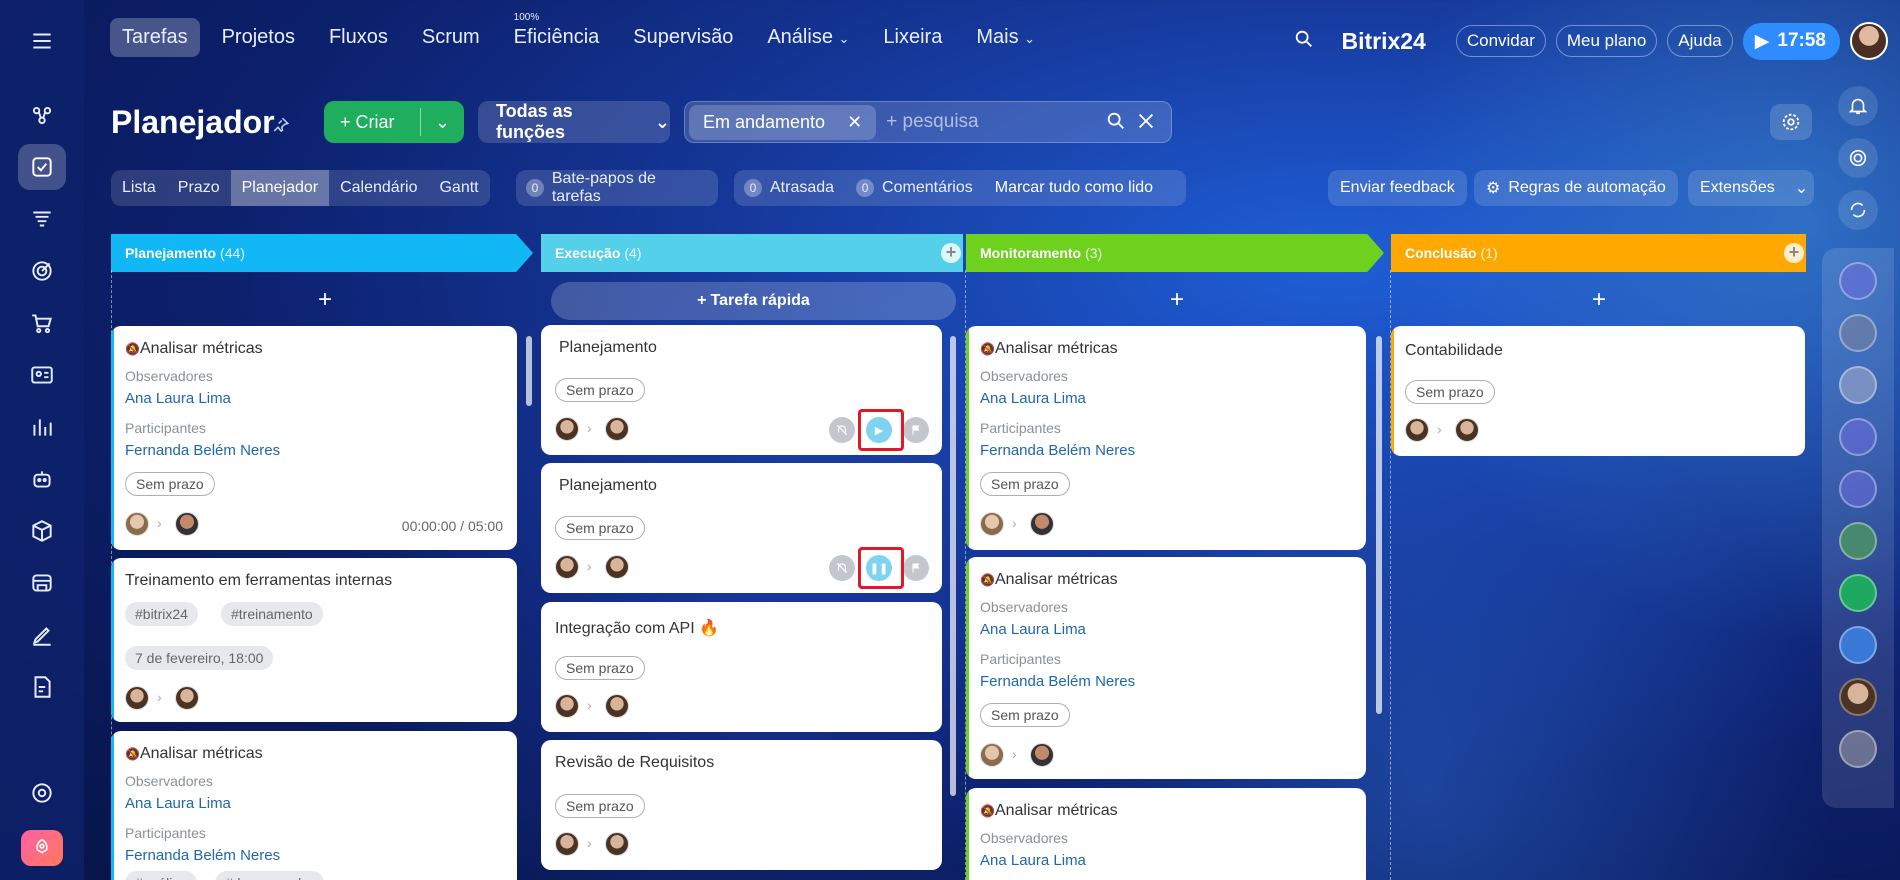 Image resolution: width=1900 pixels, height=880 pixels. I want to click on comments-counter: 0 Comentários, so click(914, 188).